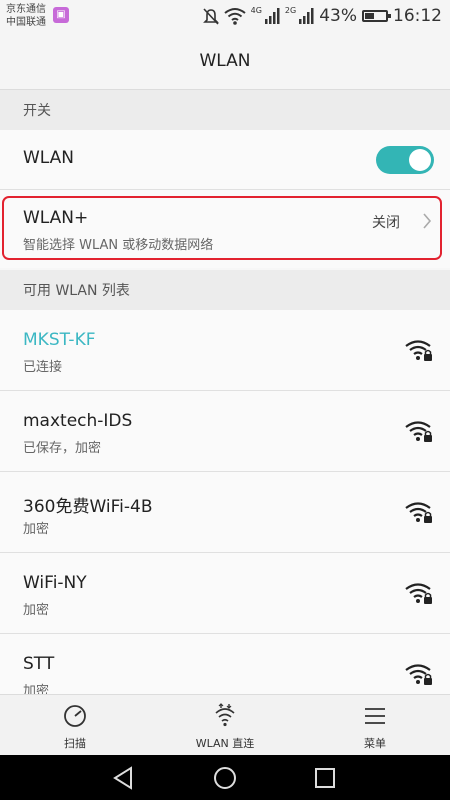 This screenshot has width=450, height=800. What do you see at coordinates (26, 16) in the screenshot?
I see `carrier-info: 京东通信 中国联通` at bounding box center [26, 16].